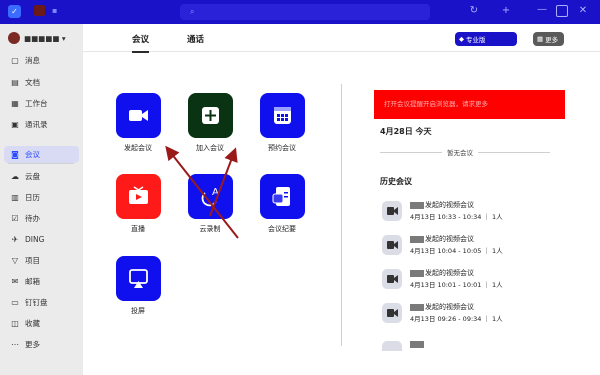 The height and width of the screenshot is (375, 600). Describe the element at coordinates (467, 246) in the screenshot. I see `history-item: 发起的视频会议 4月13日 10:04 - 10:05 ｜ 1人` at that location.